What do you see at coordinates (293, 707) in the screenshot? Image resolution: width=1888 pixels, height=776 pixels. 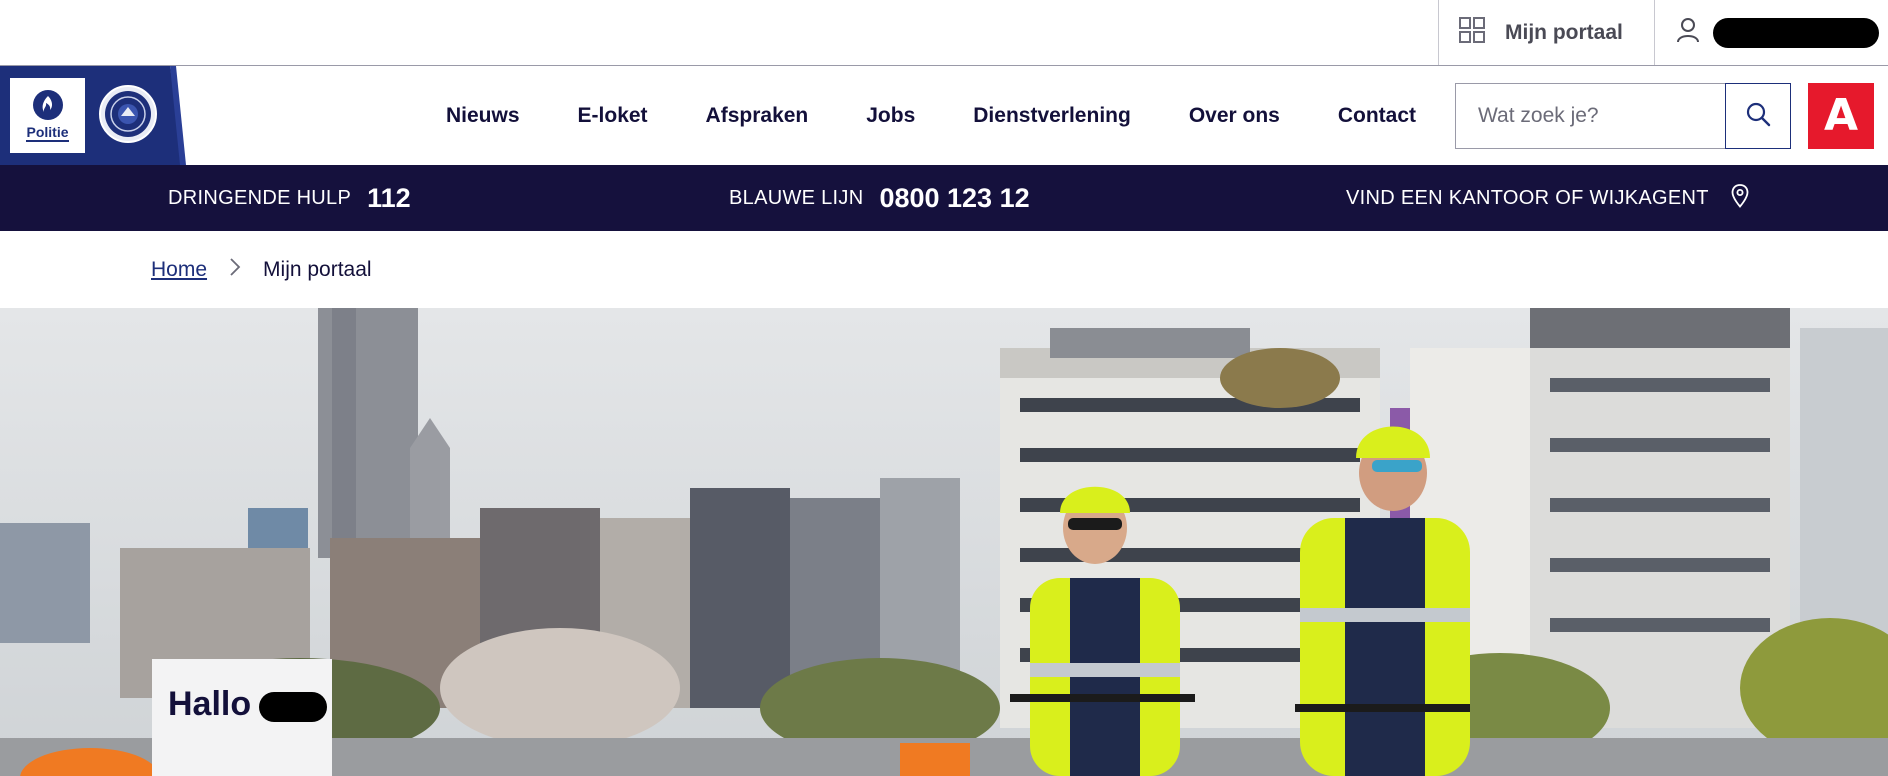 I see `redacted-first-name` at bounding box center [293, 707].